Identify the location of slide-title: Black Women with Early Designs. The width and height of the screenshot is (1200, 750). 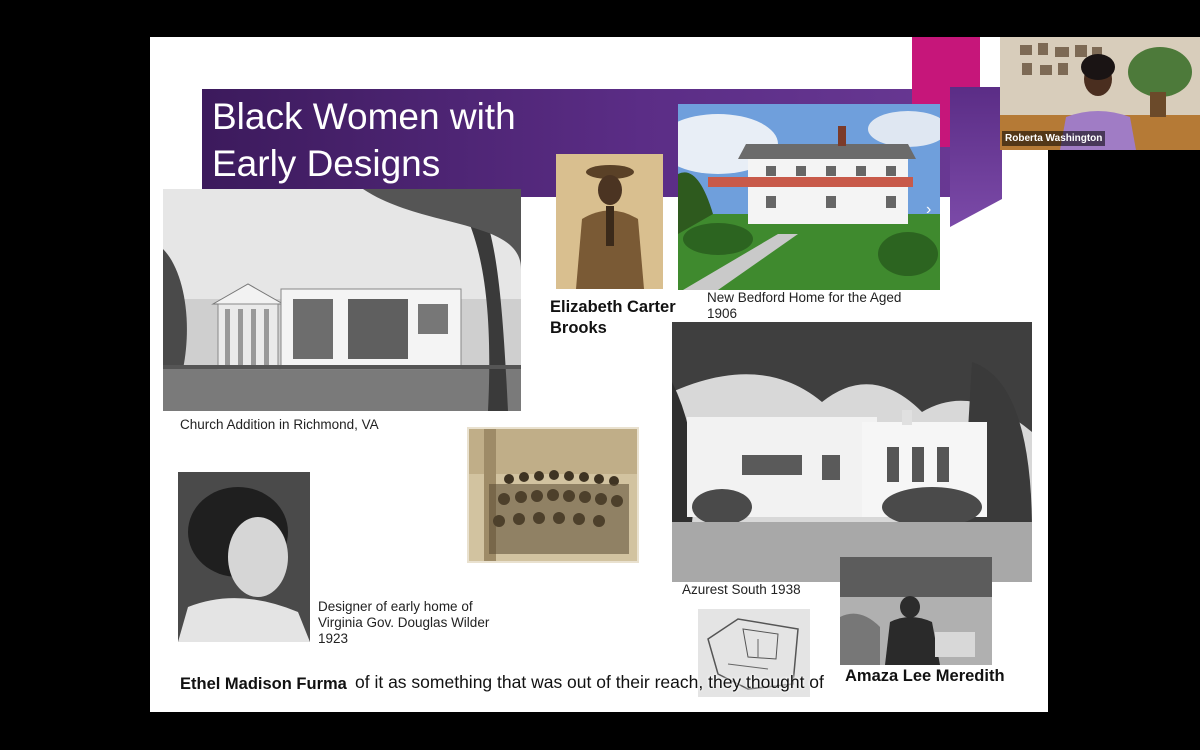
(392, 140).